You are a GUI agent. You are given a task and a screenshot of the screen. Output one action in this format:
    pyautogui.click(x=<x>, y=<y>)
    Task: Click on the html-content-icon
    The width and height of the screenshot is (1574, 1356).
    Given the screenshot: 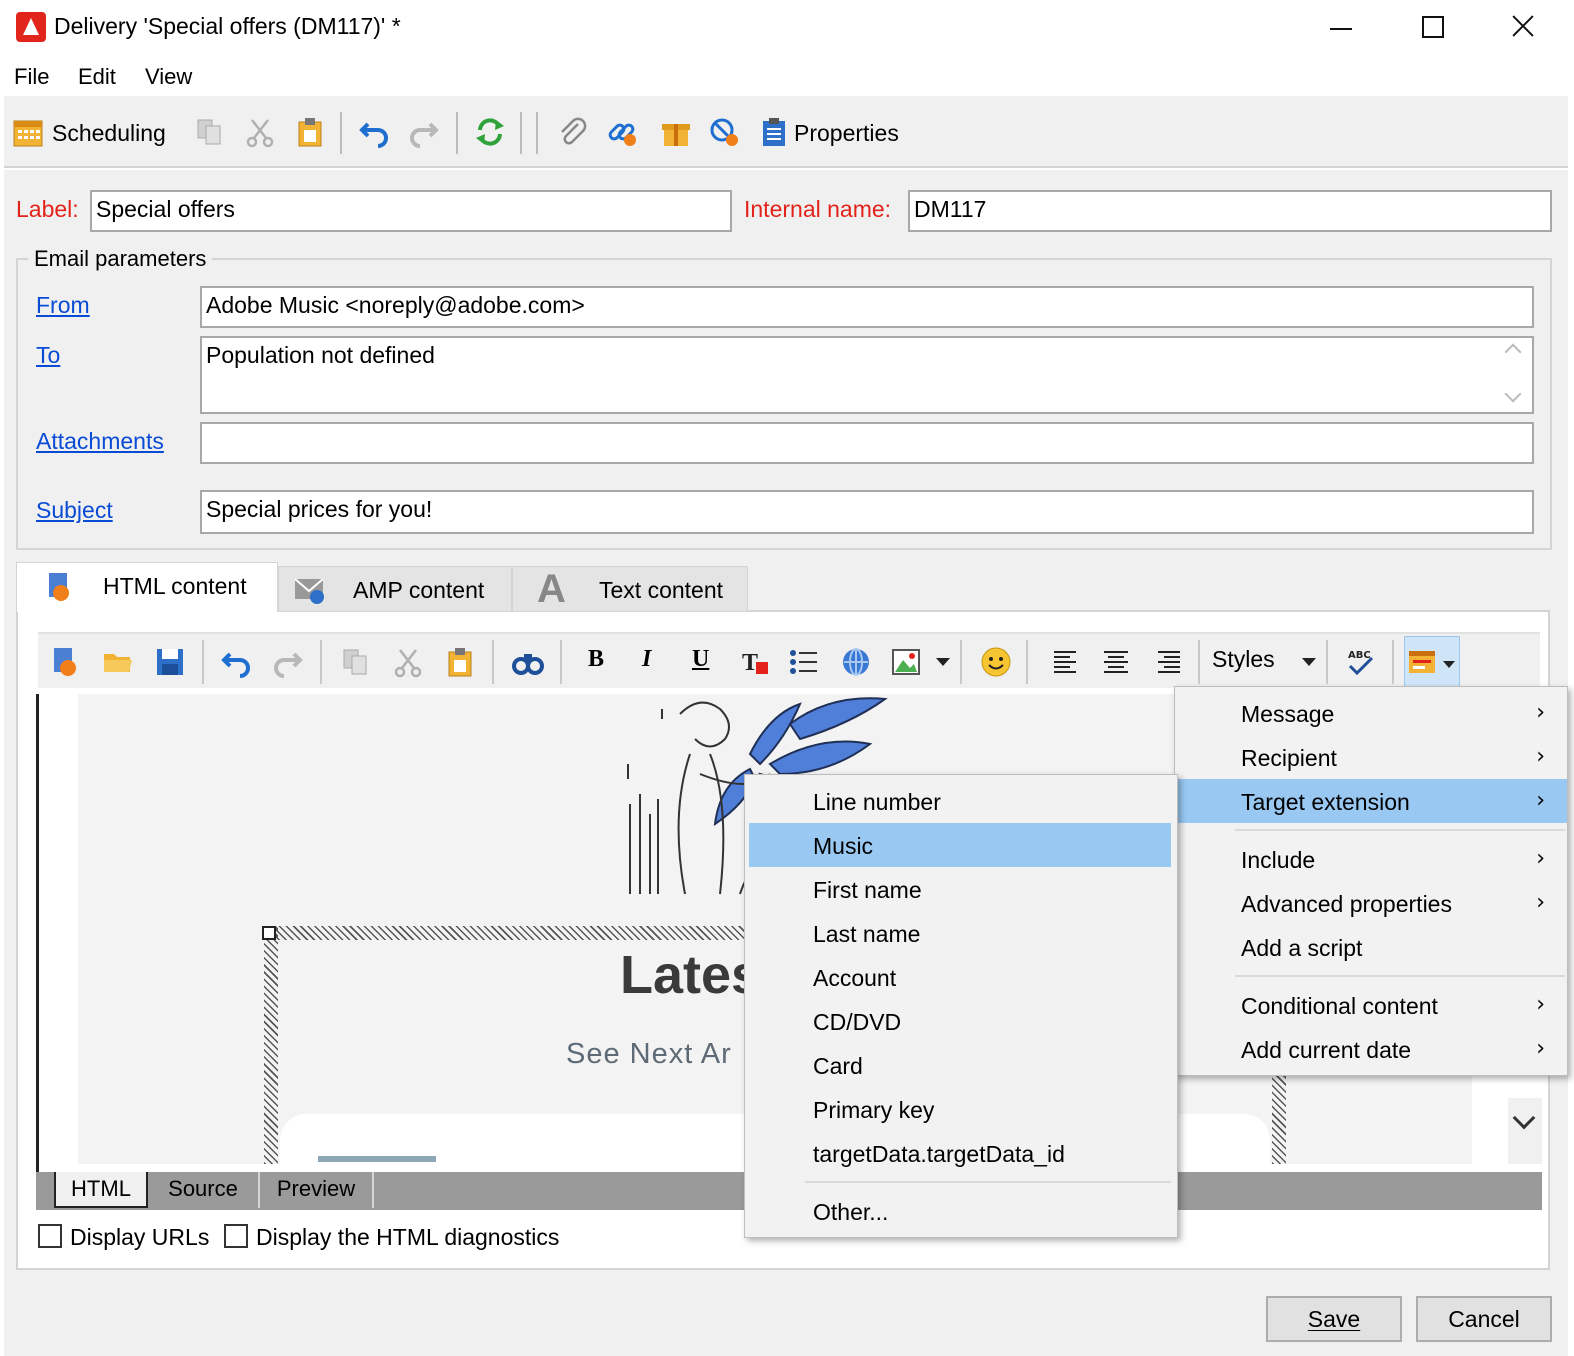 What is the action you would take?
    pyautogui.click(x=60, y=587)
    